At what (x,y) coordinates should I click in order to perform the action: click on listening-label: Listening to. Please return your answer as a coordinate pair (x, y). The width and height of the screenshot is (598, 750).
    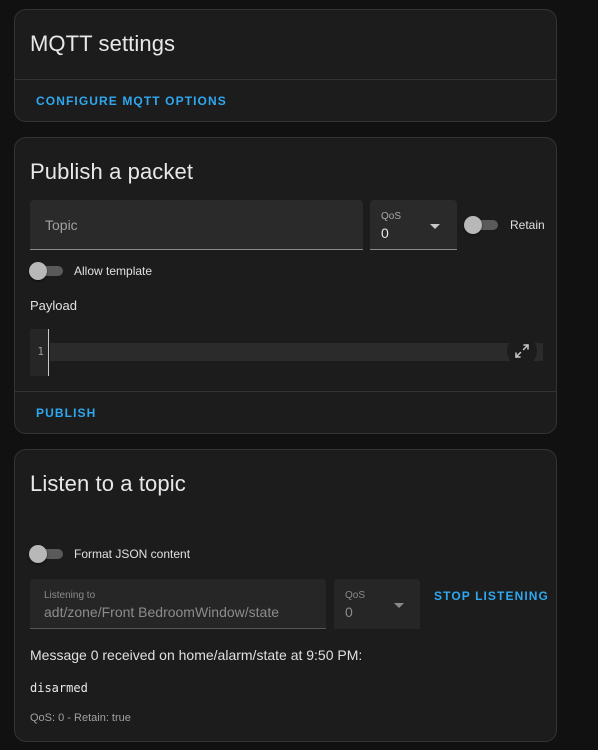
    Looking at the image, I should click on (70, 595).